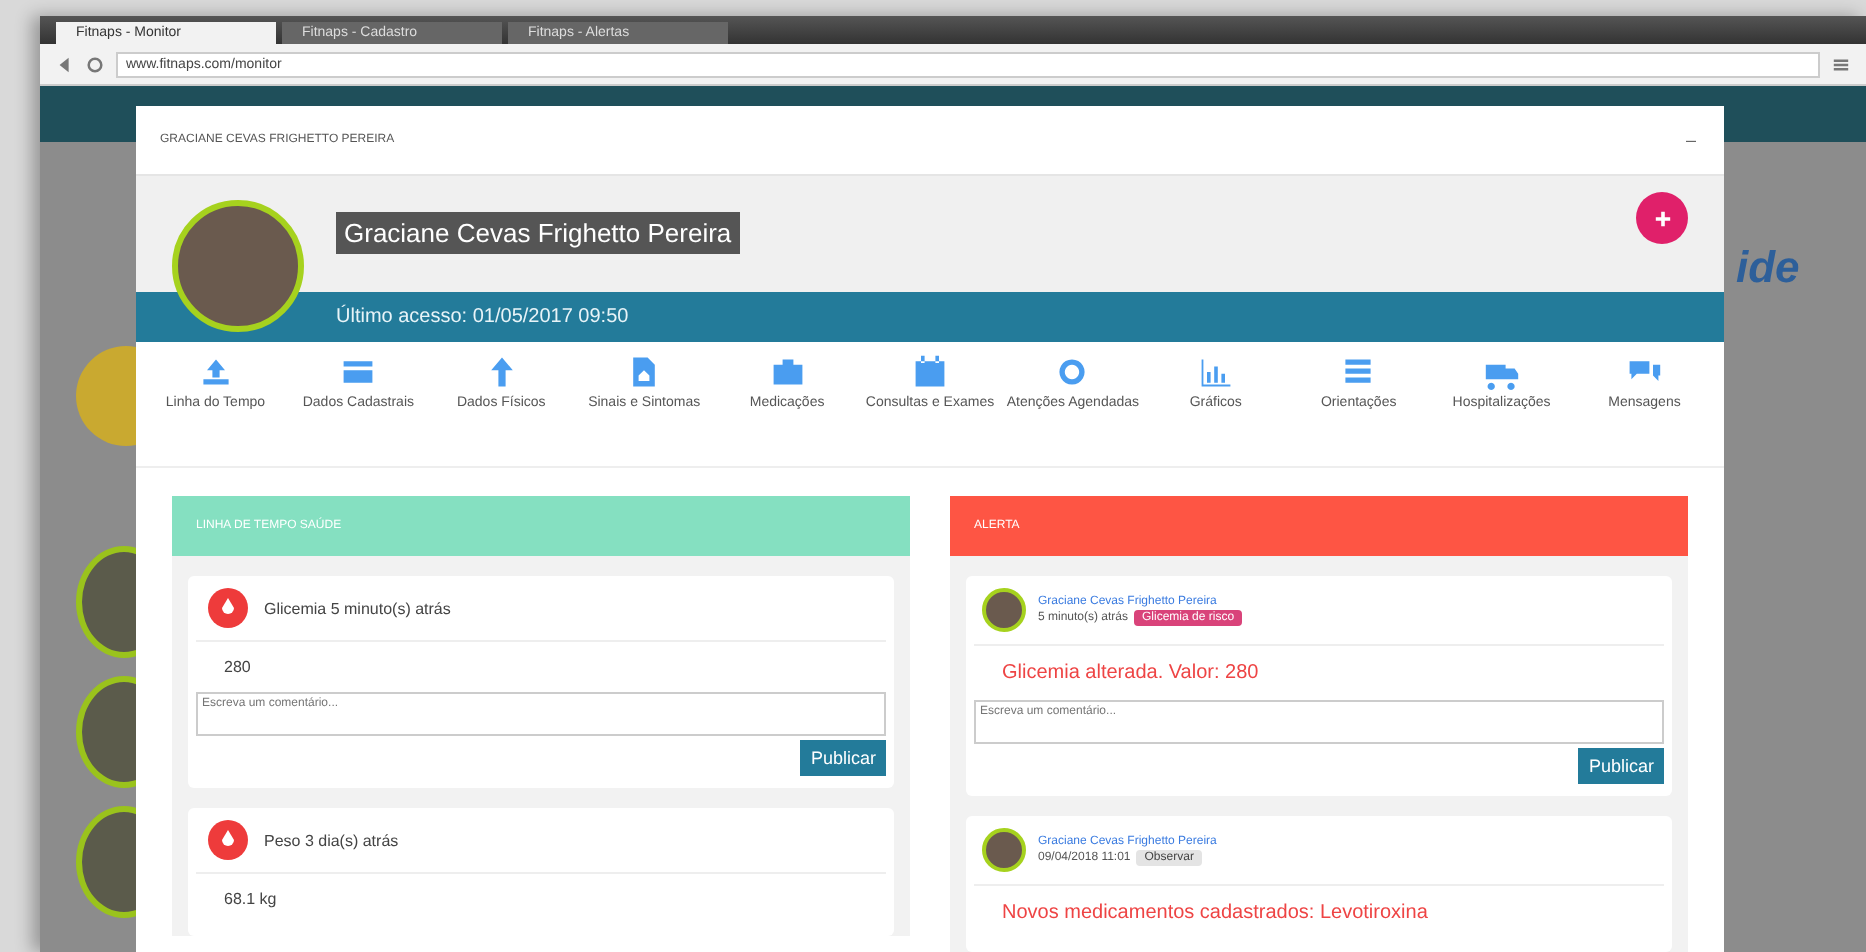 The height and width of the screenshot is (952, 1866). What do you see at coordinates (1690, 140) in the screenshot?
I see `minimize-button: –` at bounding box center [1690, 140].